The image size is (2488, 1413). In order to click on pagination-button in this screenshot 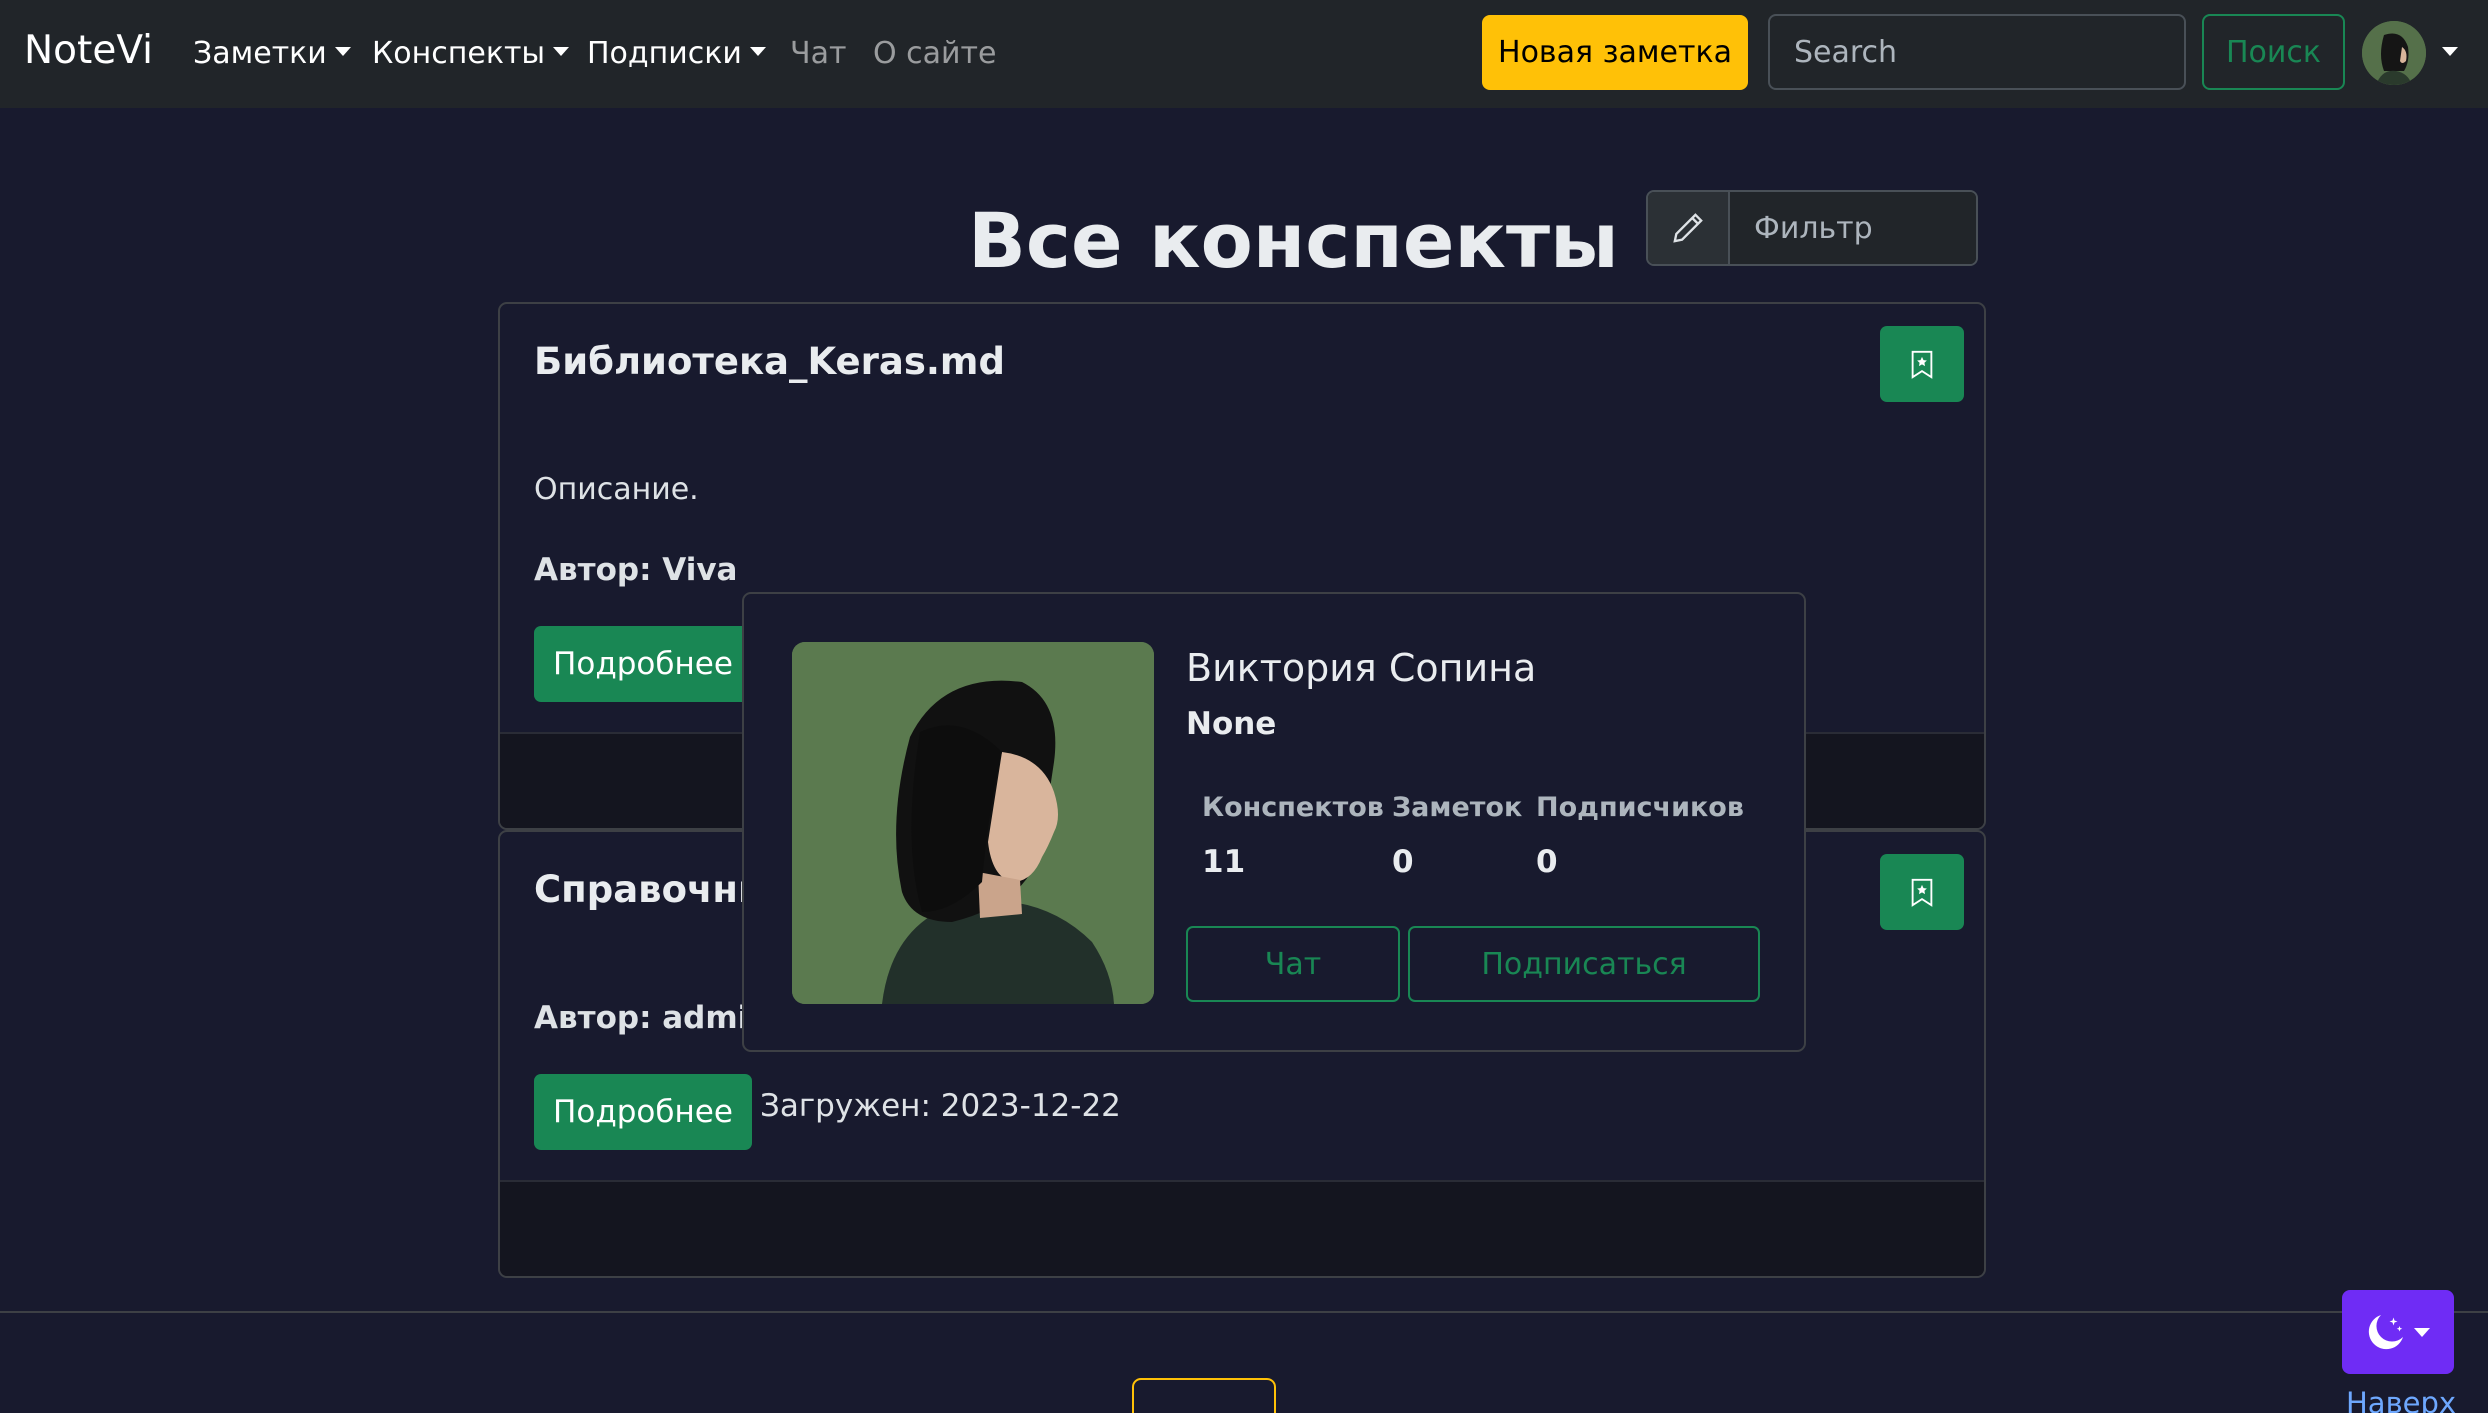, I will do `click(1204, 1395)`.